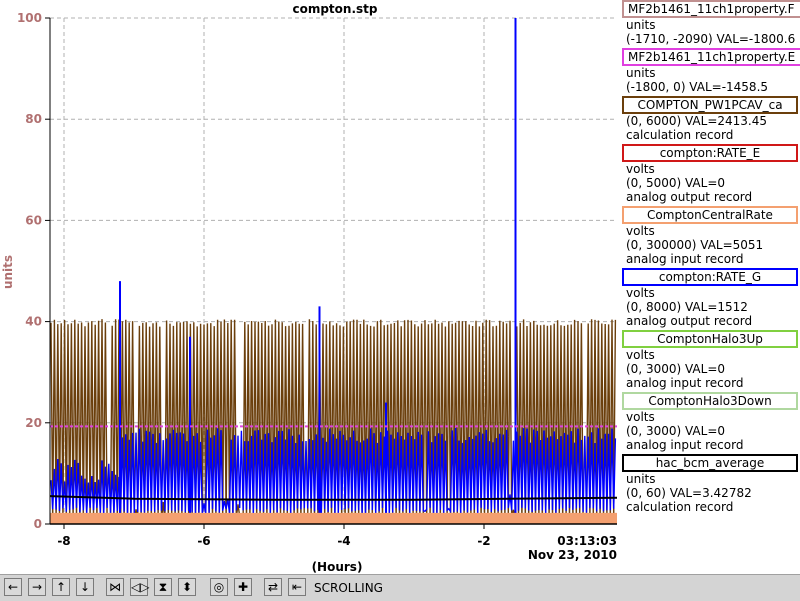  I want to click on zoom-x-in-button: ⋈, so click(115, 587).